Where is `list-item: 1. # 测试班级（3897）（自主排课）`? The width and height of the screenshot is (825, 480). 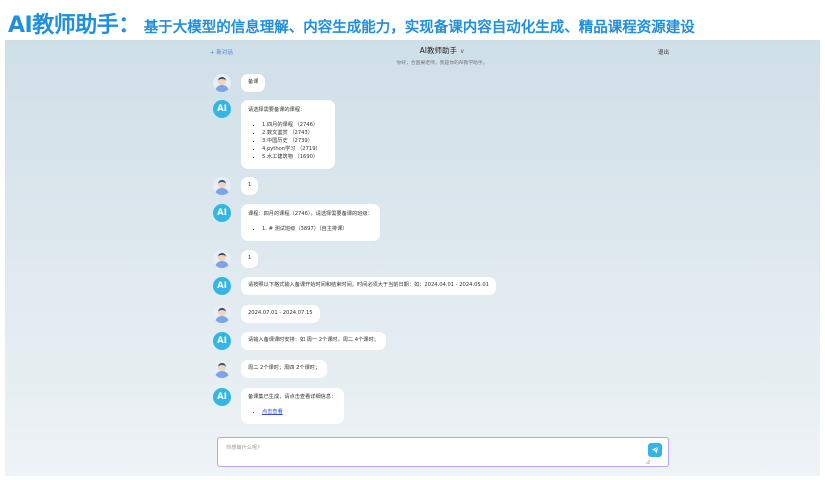 list-item: 1. # 测试班级（3897）（自主排课） is located at coordinates (317, 229).